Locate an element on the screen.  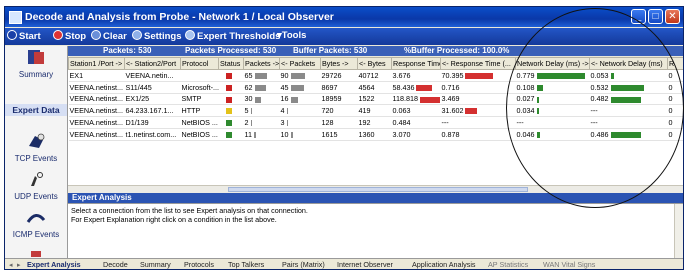
station2-cell-value: EX1/25 is located at coordinates (137, 99).